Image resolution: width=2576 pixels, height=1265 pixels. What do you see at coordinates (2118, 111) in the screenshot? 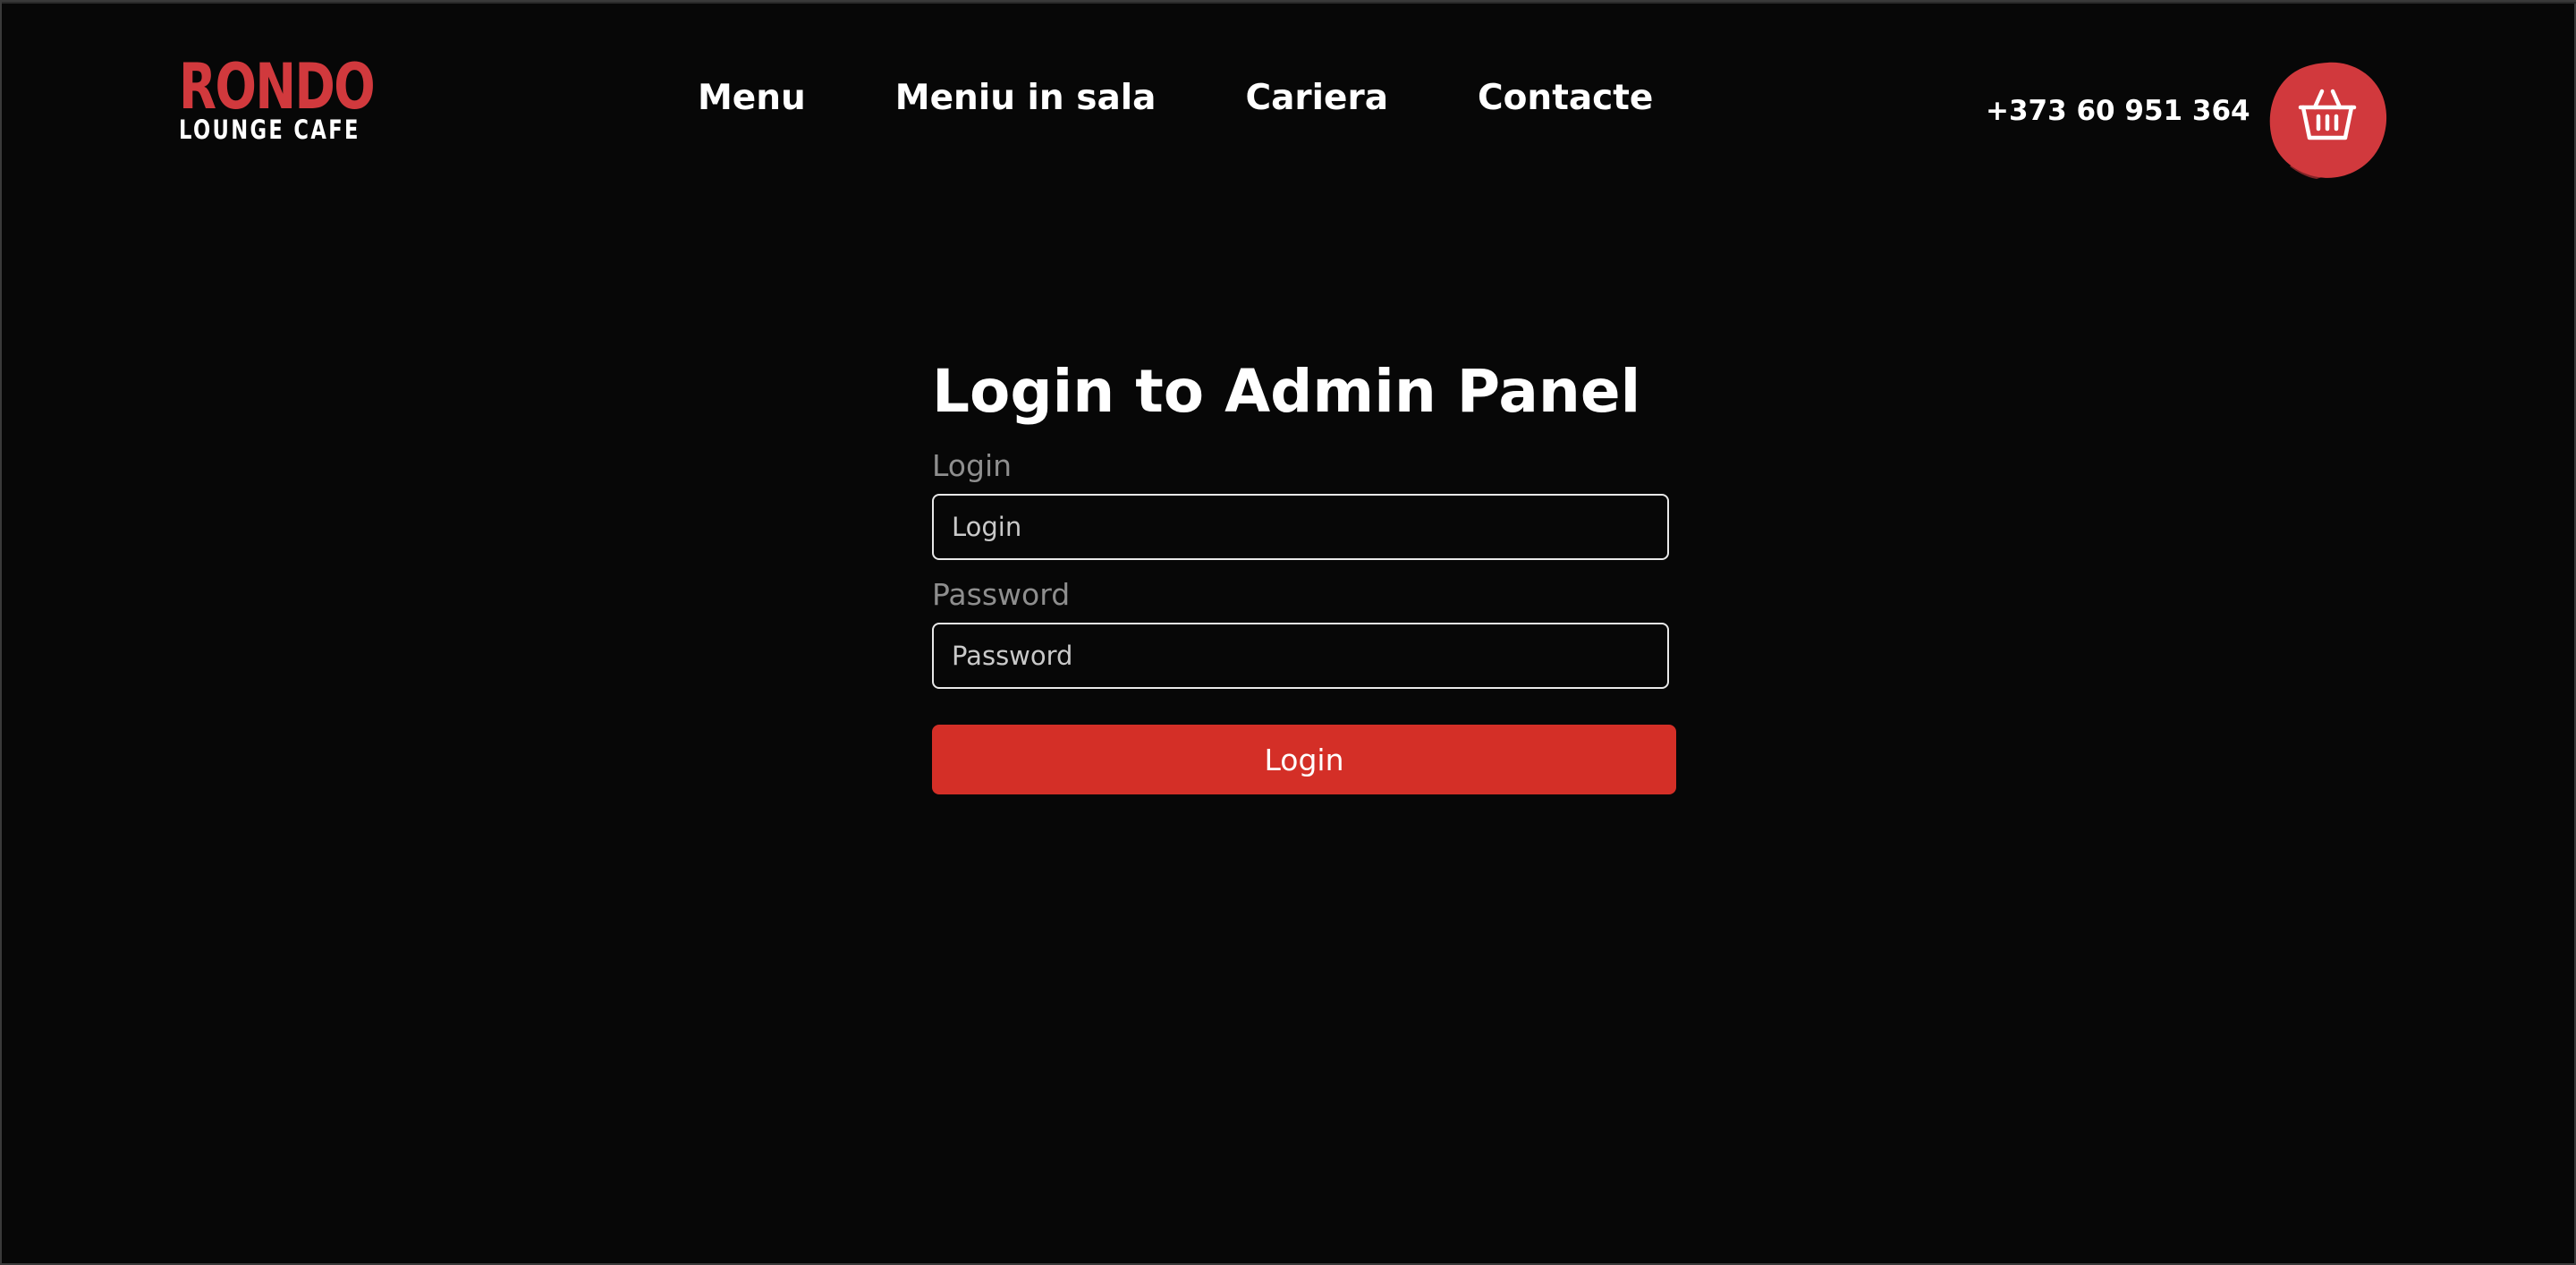
I see `phone-link: +373 60 951 364` at bounding box center [2118, 111].